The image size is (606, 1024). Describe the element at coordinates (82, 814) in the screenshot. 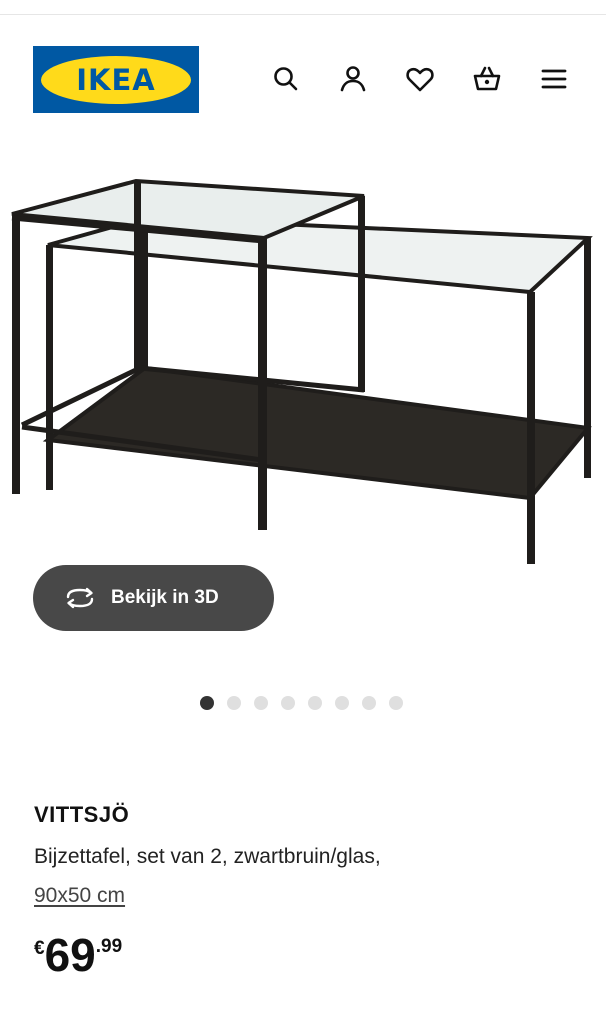

I see `product-name: VITTSJÖ` at that location.